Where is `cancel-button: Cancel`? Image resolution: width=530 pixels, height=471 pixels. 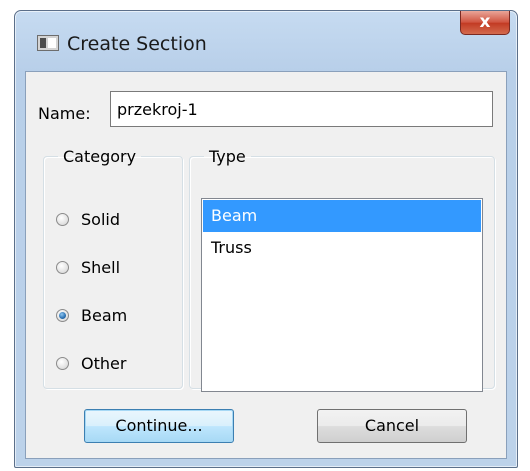
cancel-button: Cancel is located at coordinates (392, 426).